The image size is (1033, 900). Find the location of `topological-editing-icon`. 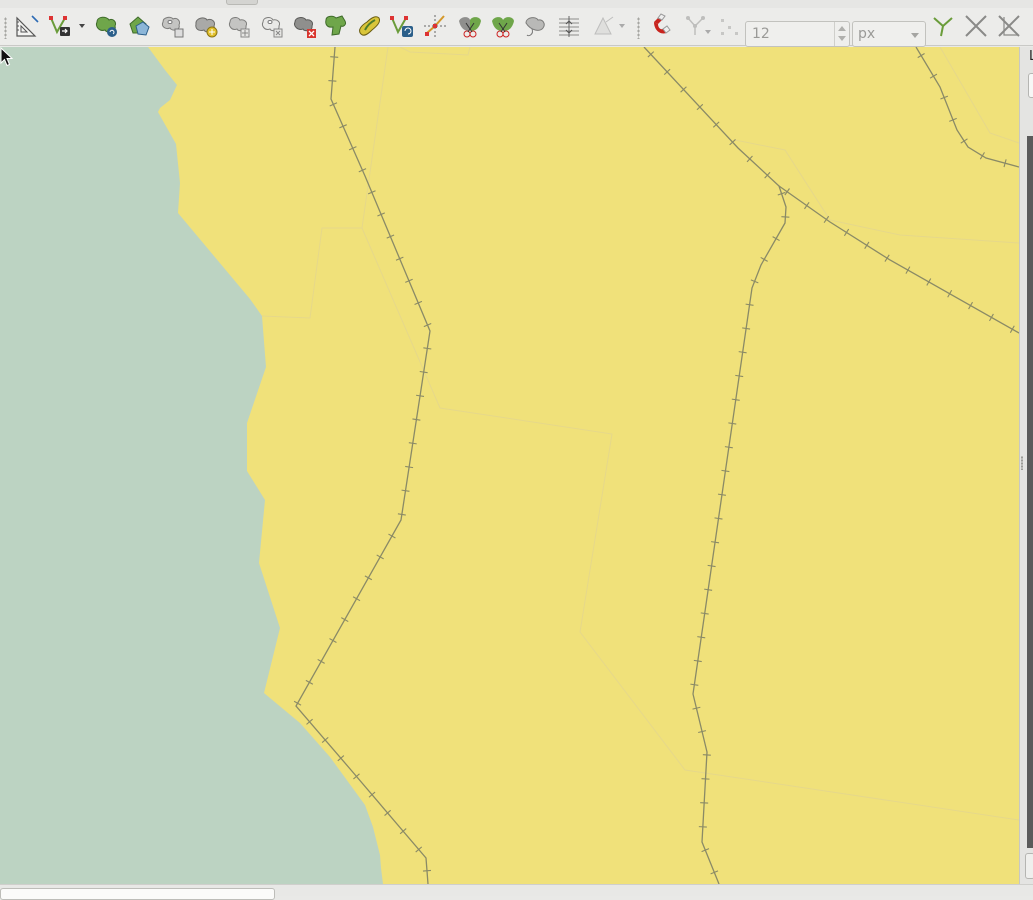

topological-editing-icon is located at coordinates (943, 26).